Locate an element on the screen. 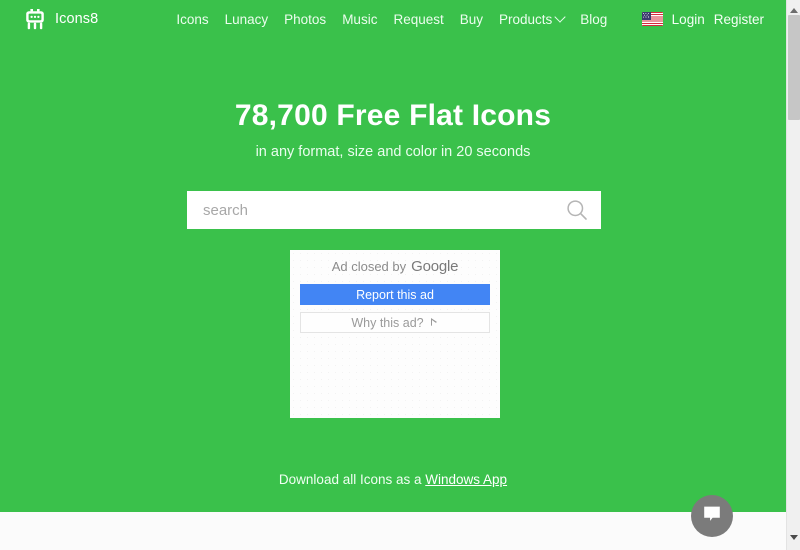  search-bar is located at coordinates (394, 210).